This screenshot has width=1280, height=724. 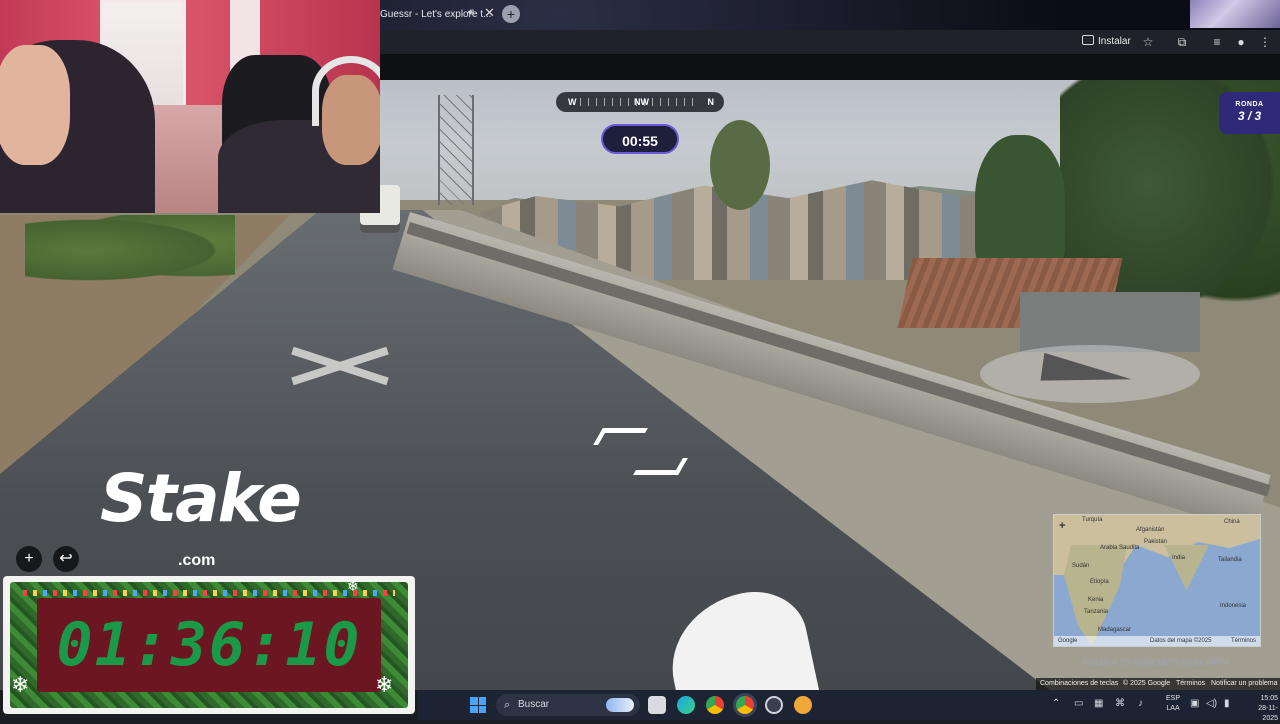 I want to click on map-landmass, so click(x=1186, y=567).